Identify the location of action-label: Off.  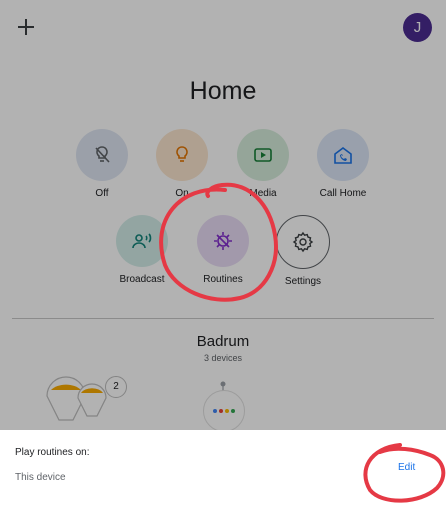
(102, 193).